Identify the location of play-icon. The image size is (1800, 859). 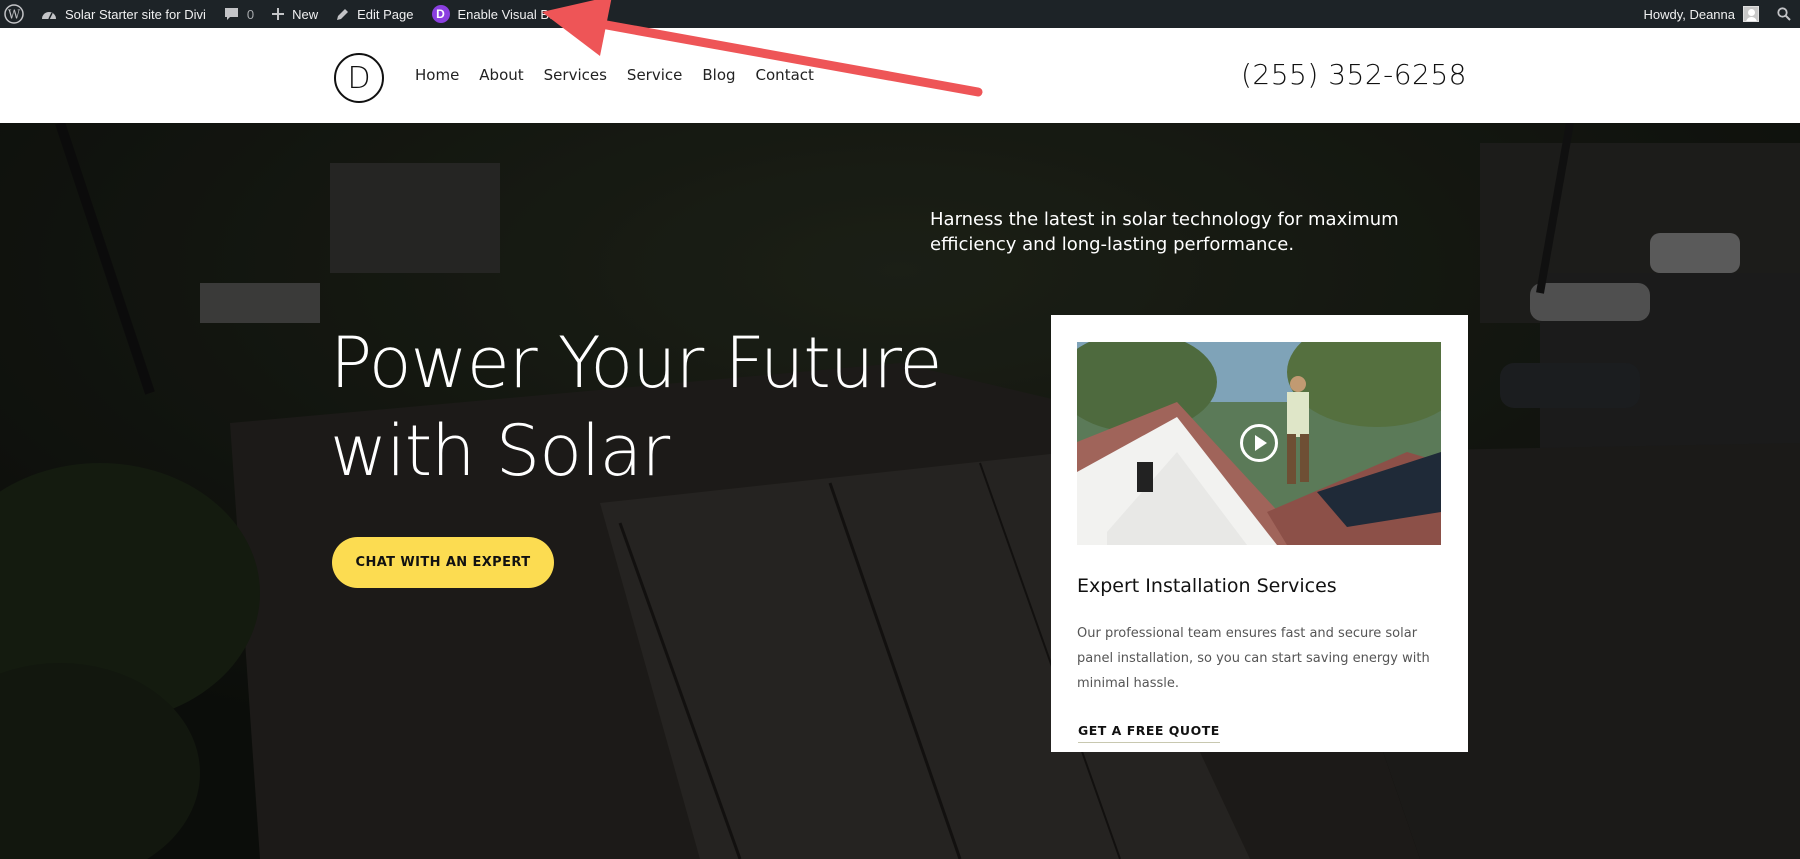
(1259, 443).